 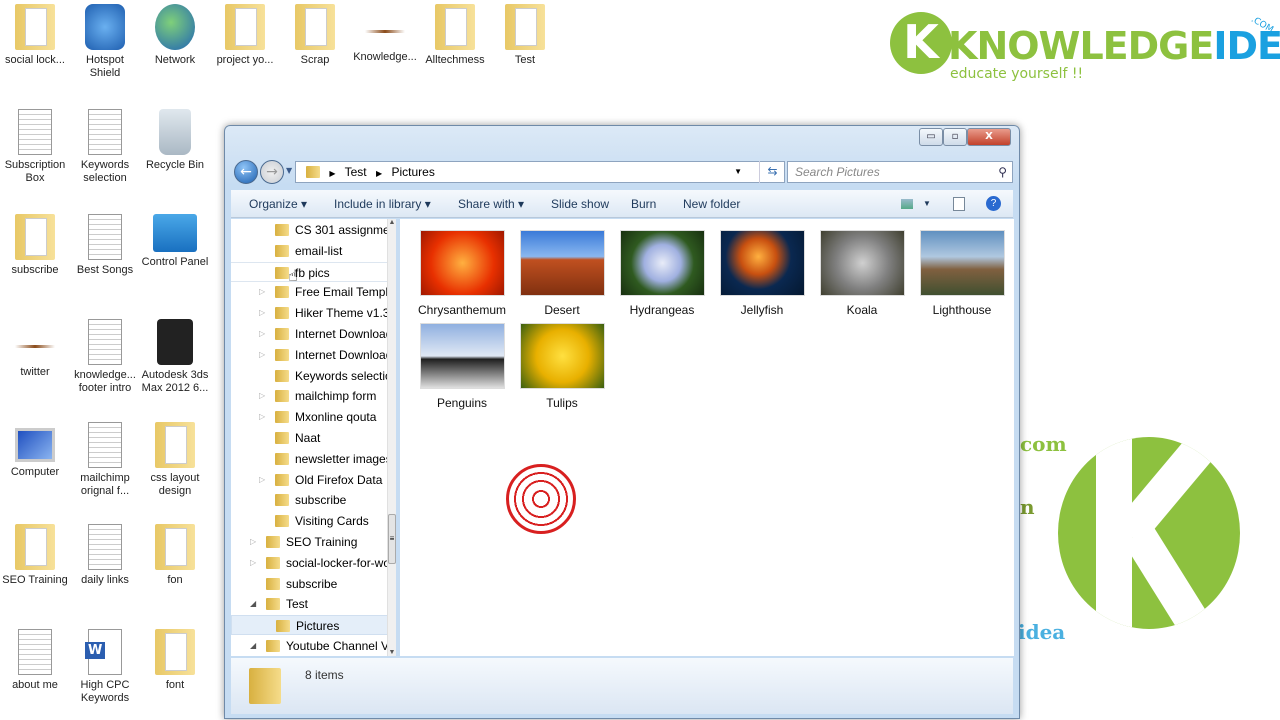 I want to click on desktop-icon: Keywords selection, so click(x=105, y=145).